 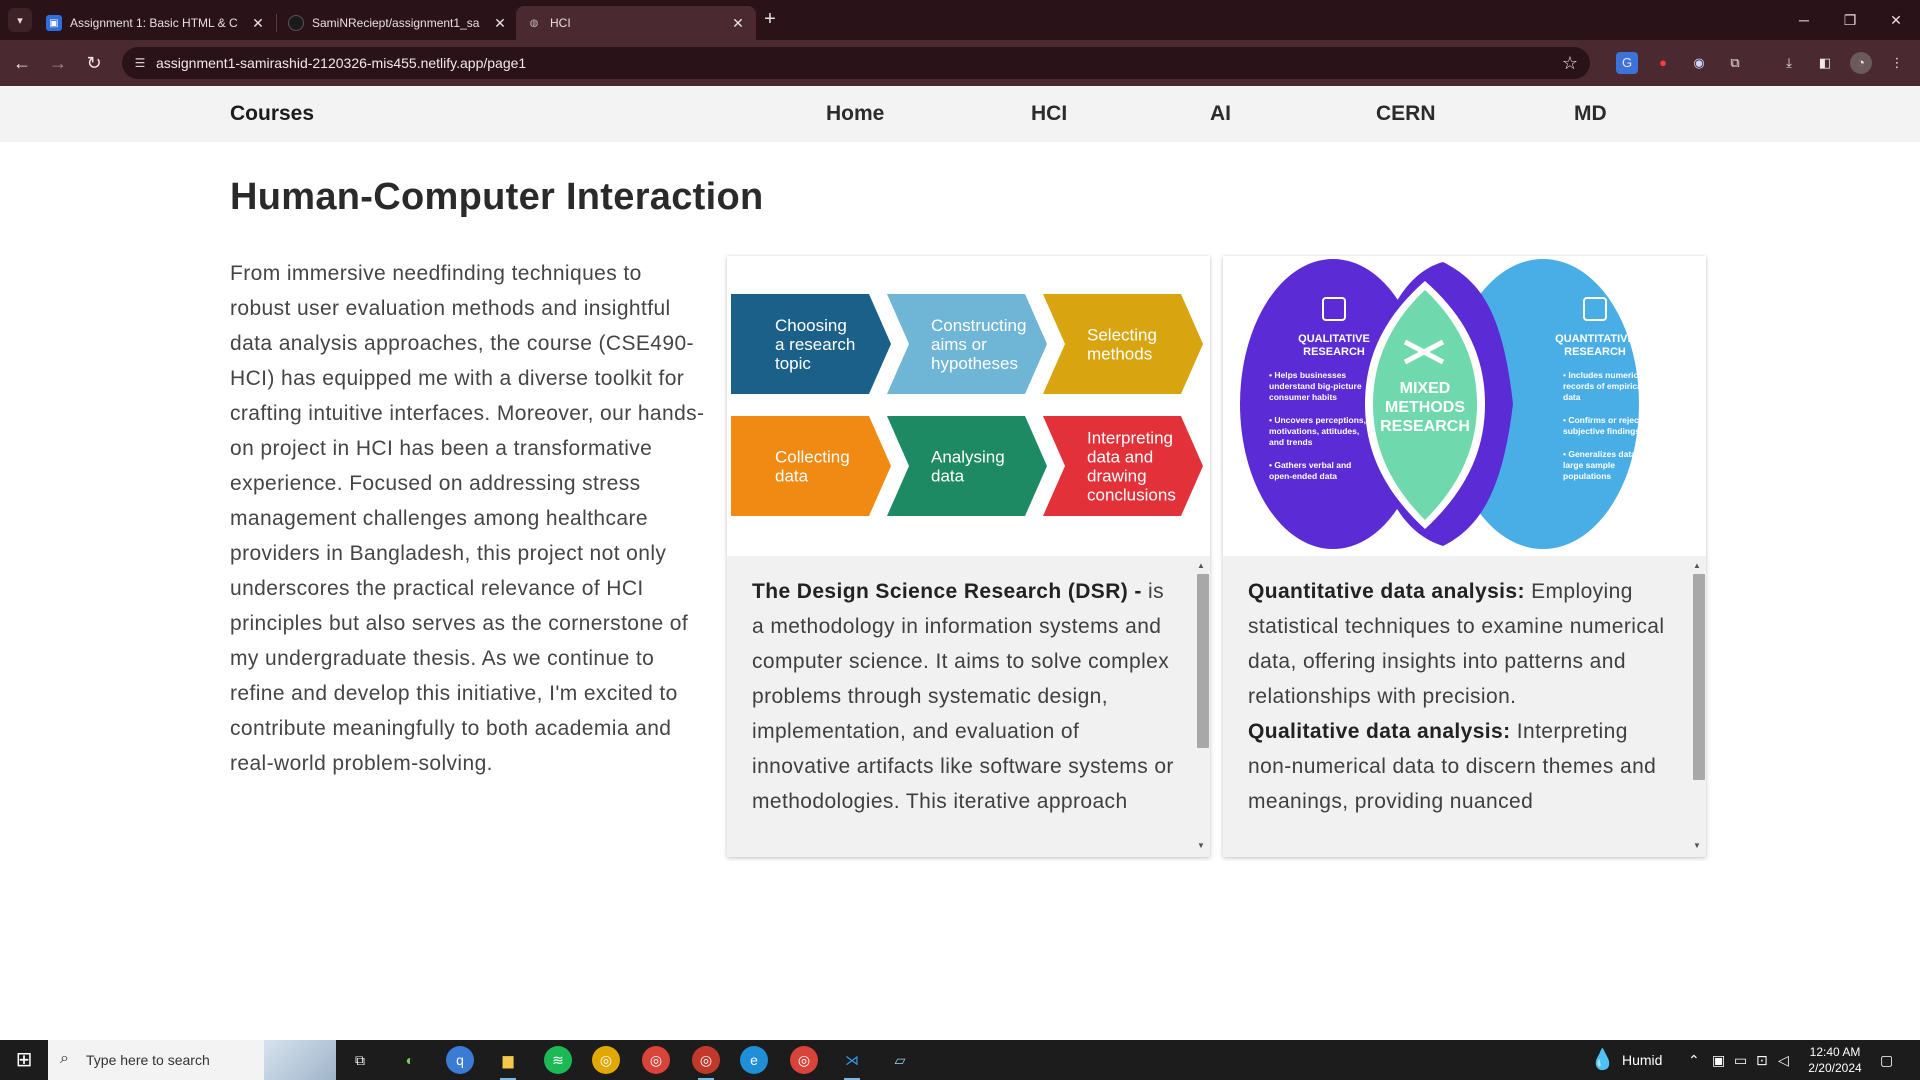 I want to click on side-panel-icon: ◧, so click(x=1825, y=63).